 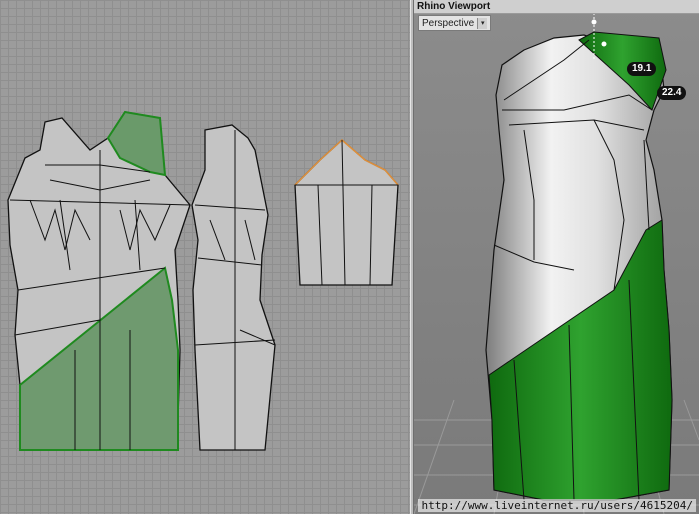 I want to click on dimension-badge: 19.1, so click(x=642, y=69).